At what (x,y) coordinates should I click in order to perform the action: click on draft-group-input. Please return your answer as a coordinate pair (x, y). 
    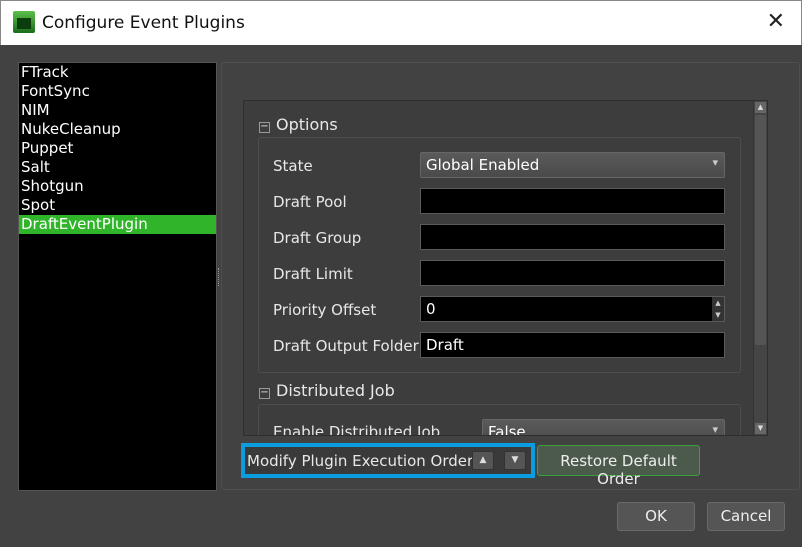
    Looking at the image, I should click on (572, 237).